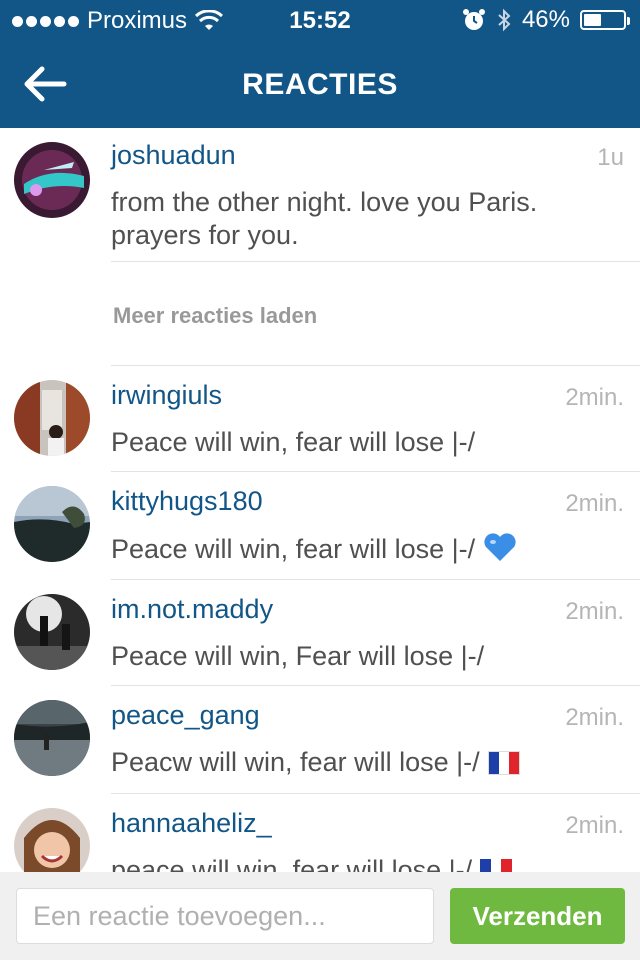  What do you see at coordinates (187, 501) in the screenshot?
I see `comment-username: kittyhugs180` at bounding box center [187, 501].